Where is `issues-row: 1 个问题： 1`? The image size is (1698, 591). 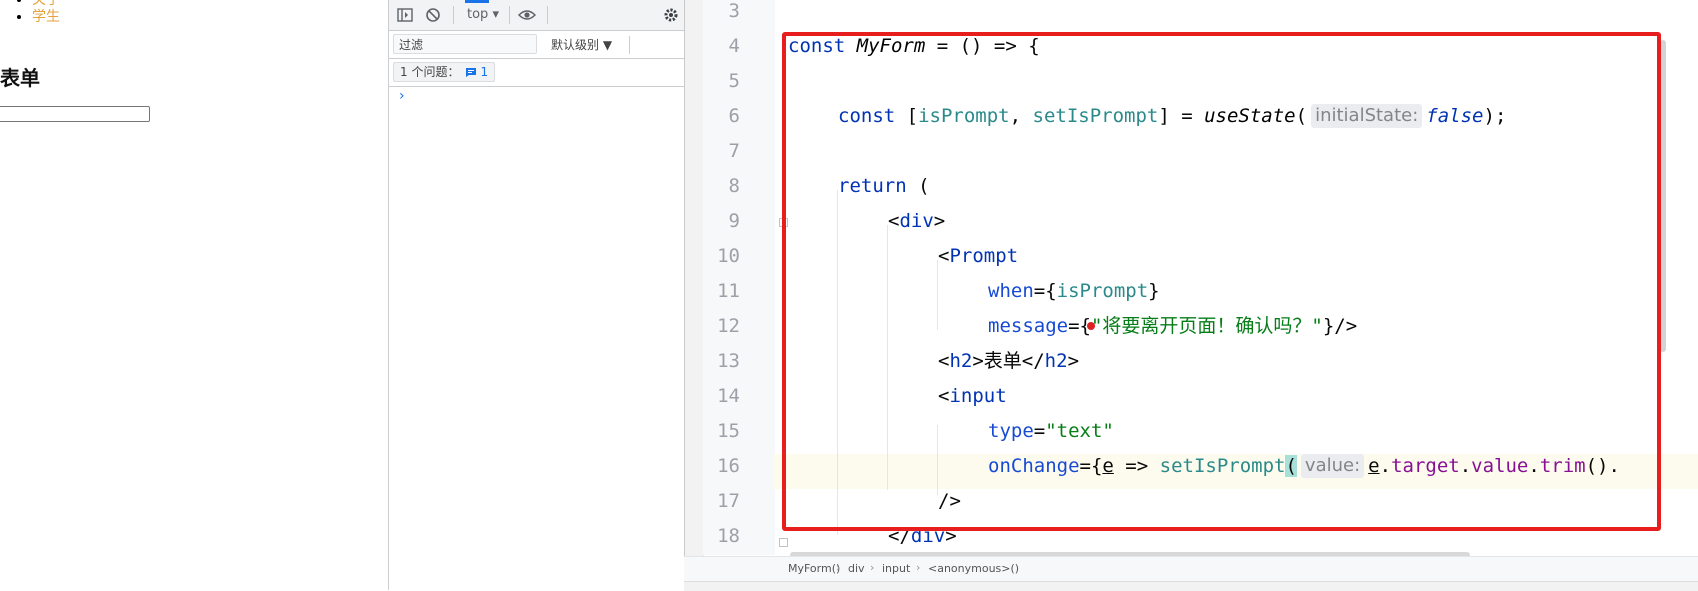 issues-row: 1 个问题： 1 is located at coordinates (537, 73).